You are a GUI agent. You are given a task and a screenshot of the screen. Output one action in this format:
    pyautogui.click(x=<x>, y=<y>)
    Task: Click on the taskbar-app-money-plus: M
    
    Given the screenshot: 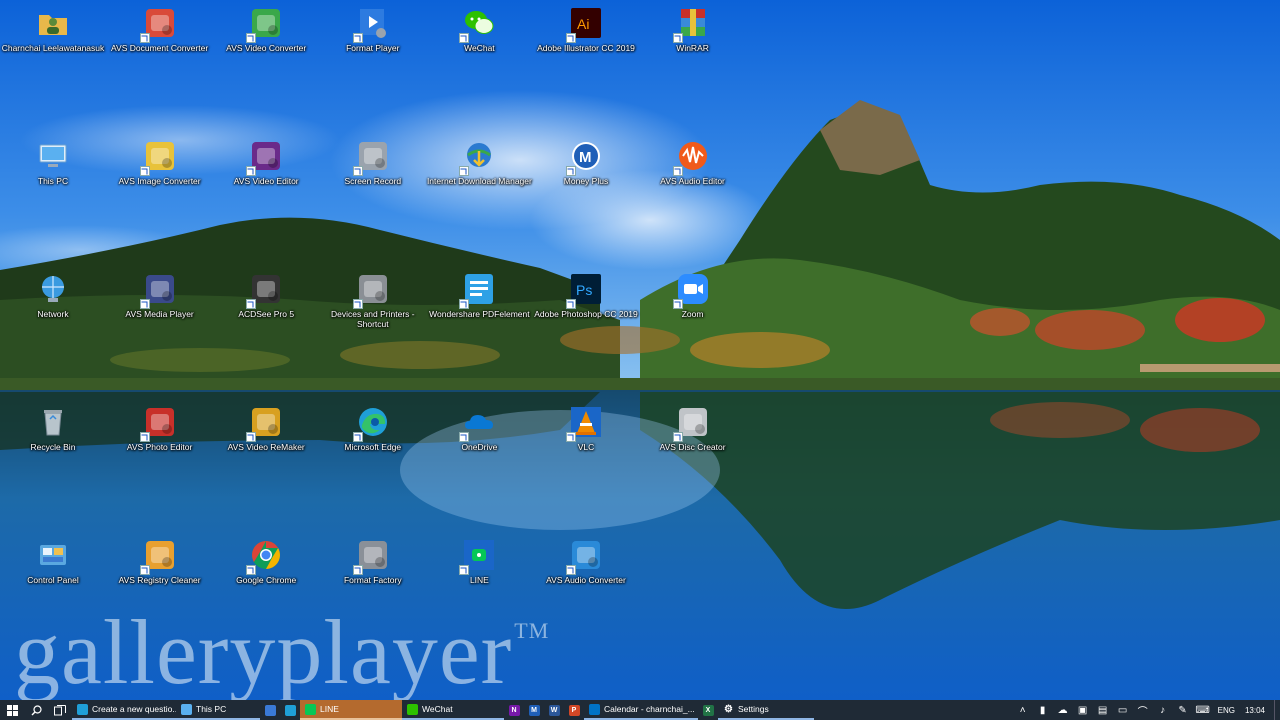 What is the action you would take?
    pyautogui.click(x=534, y=710)
    